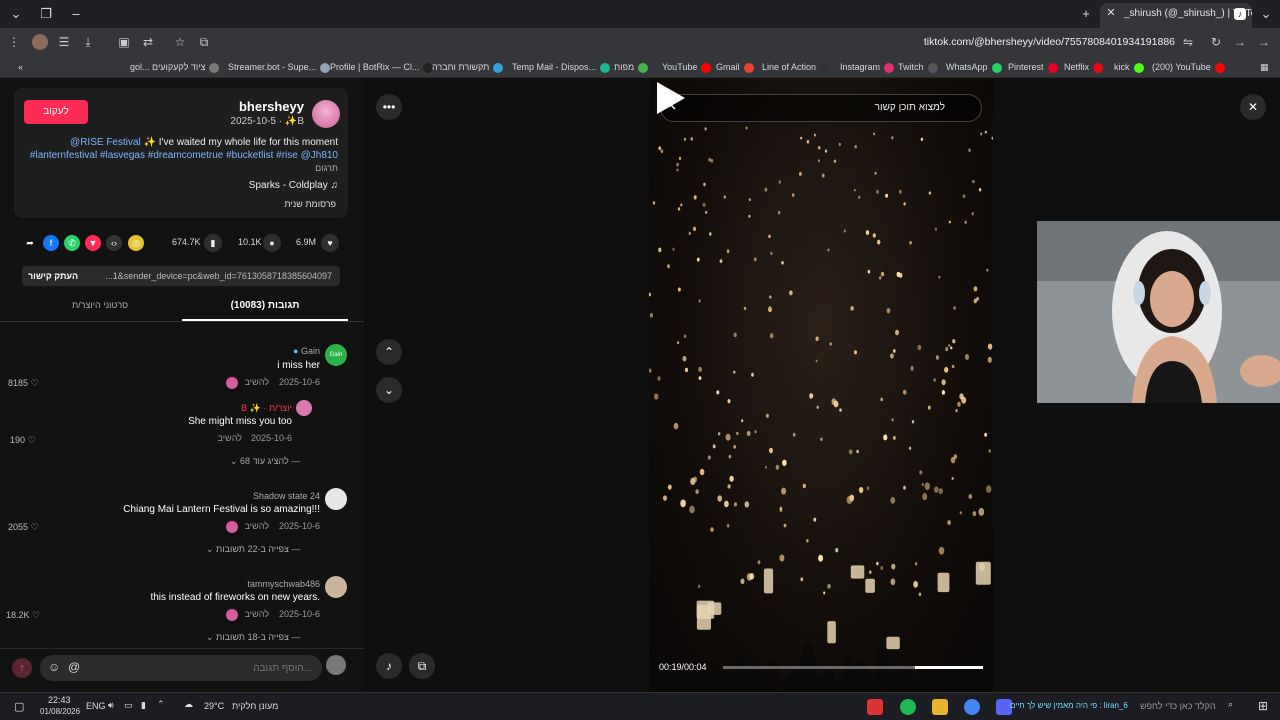 The width and height of the screenshot is (1280, 720). Describe the element at coordinates (46, 14) in the screenshot. I see `restore-icon: ❐` at that location.